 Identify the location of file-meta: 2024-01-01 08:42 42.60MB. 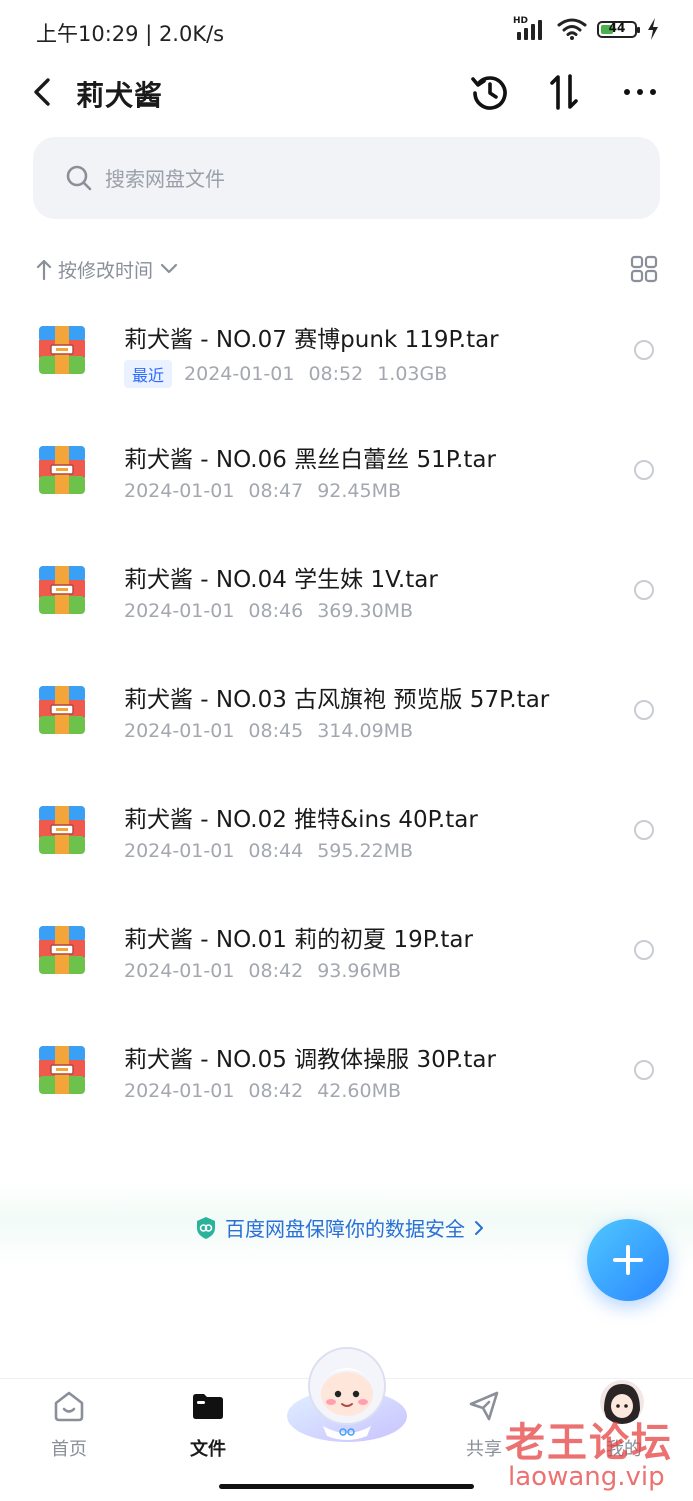
(262, 1091).